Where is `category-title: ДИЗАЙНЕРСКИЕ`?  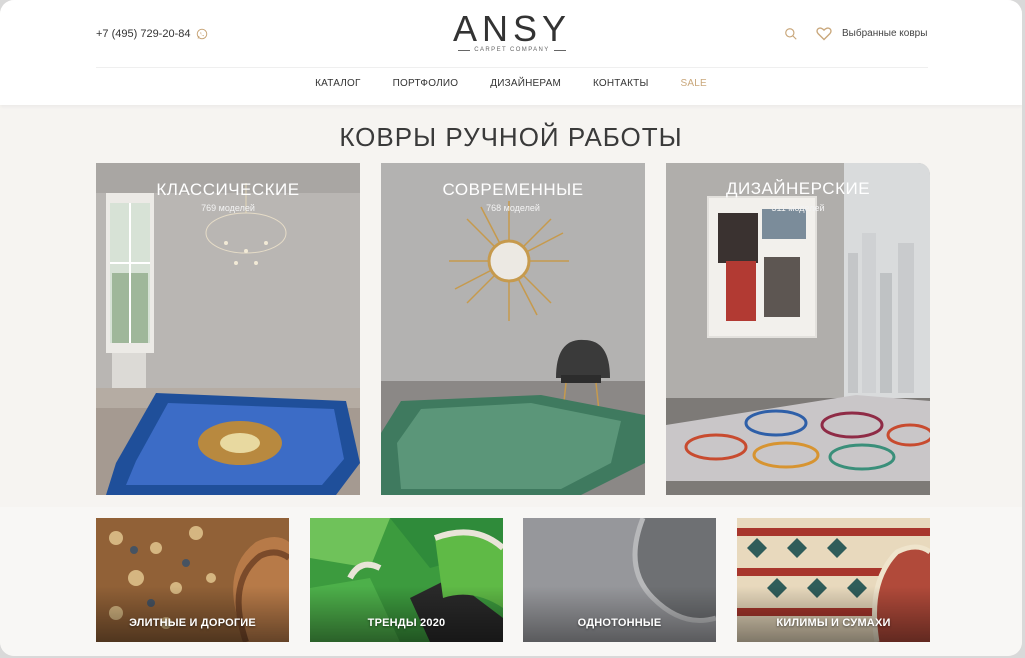 category-title: ДИЗАЙНЕРСКИЕ is located at coordinates (798, 188).